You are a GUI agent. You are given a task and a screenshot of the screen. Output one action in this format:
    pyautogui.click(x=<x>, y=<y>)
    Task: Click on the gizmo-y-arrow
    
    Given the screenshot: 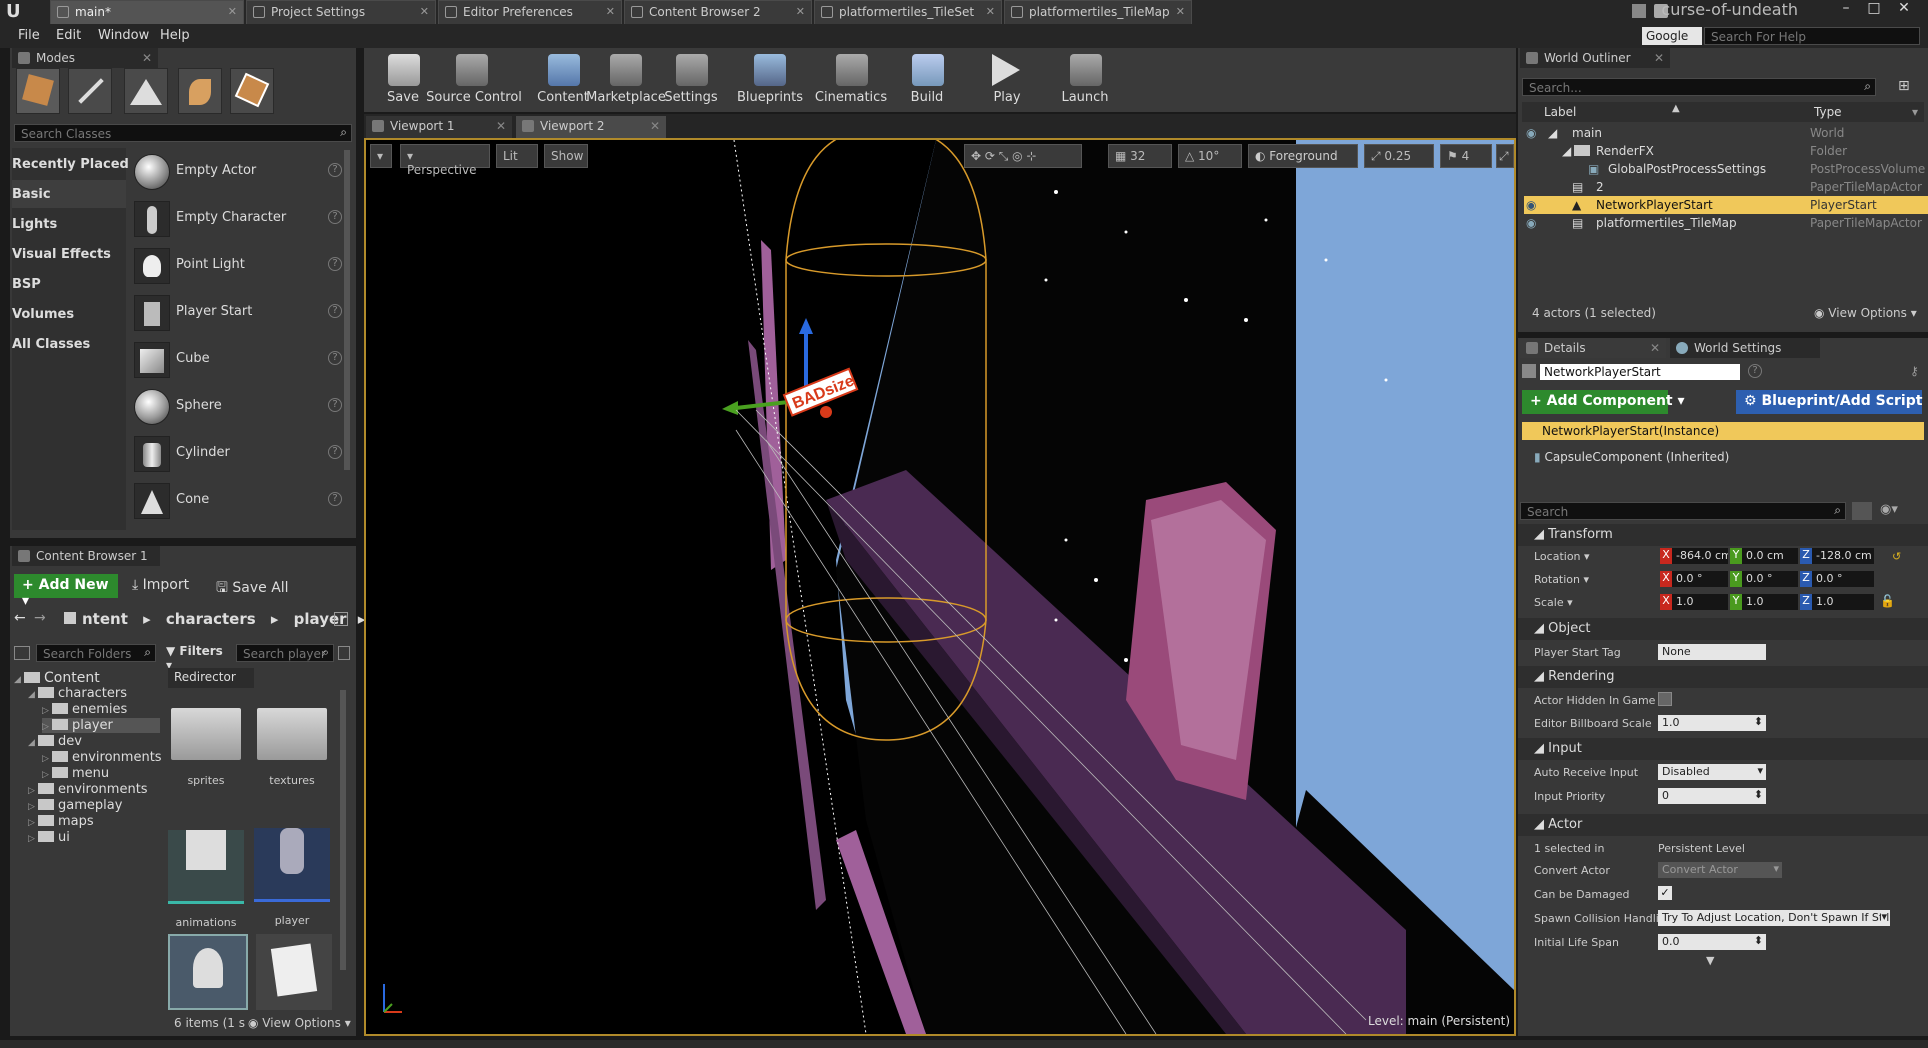 What is the action you would take?
    pyautogui.click(x=730, y=408)
    